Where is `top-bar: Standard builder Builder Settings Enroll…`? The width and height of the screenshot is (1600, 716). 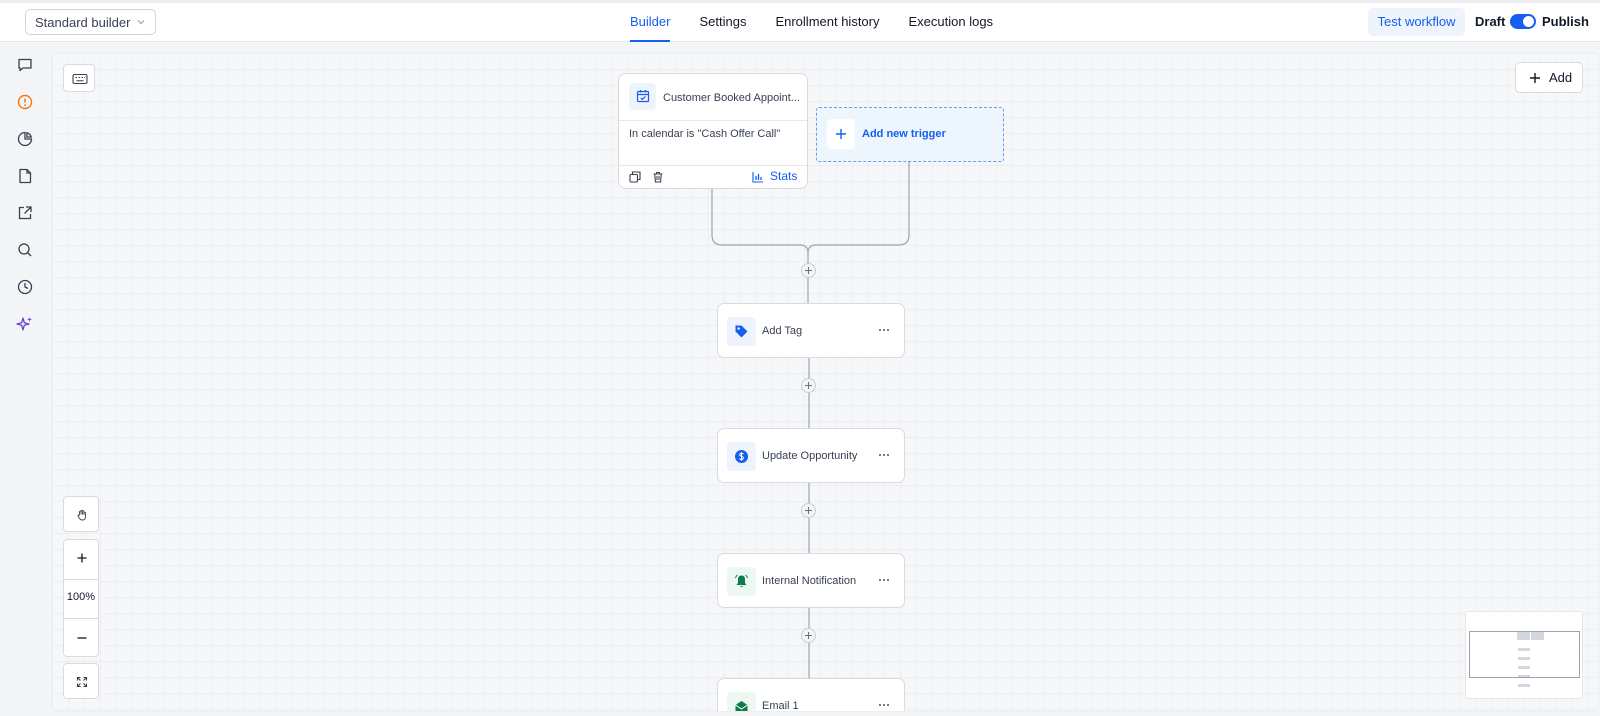 top-bar: Standard builder Builder Settings Enroll… is located at coordinates (800, 21).